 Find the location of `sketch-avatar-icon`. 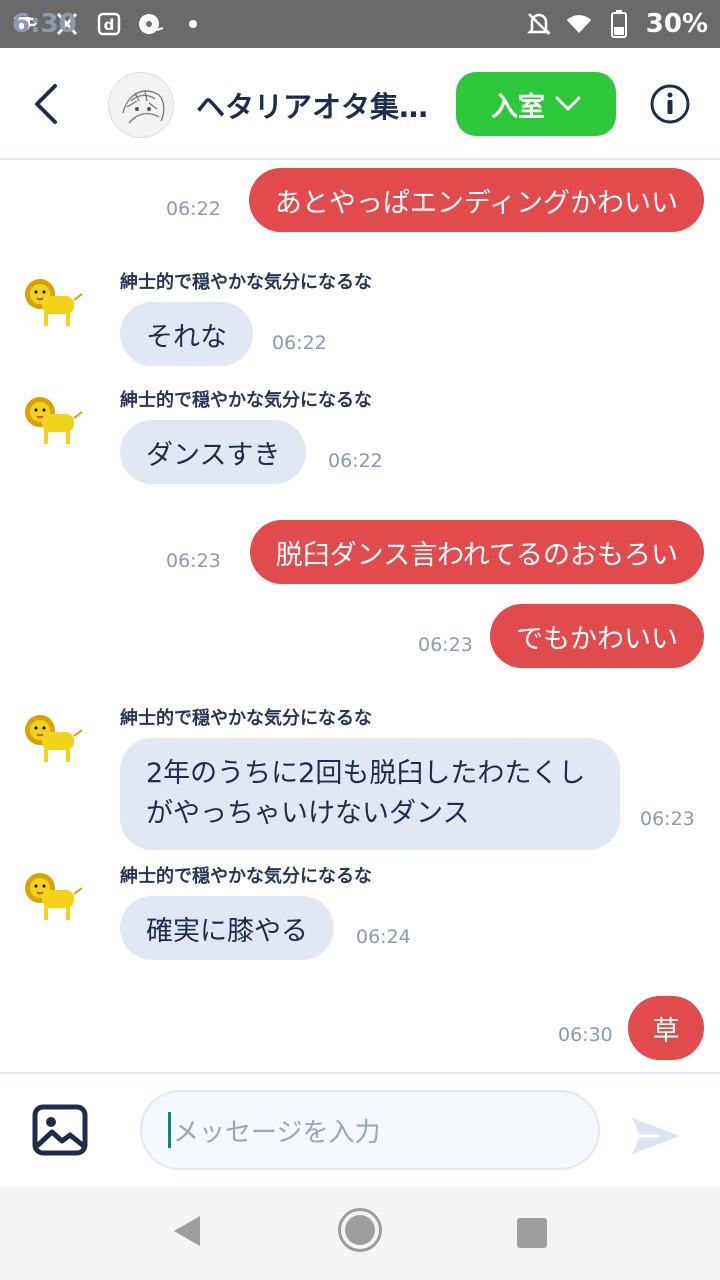

sketch-avatar-icon is located at coordinates (141, 105).